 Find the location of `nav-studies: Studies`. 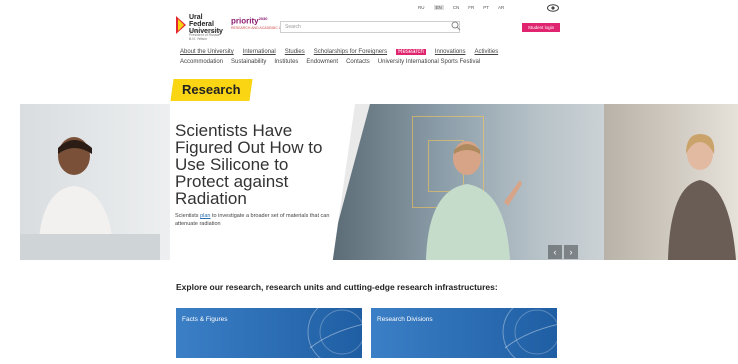

nav-studies: Studies is located at coordinates (295, 52).